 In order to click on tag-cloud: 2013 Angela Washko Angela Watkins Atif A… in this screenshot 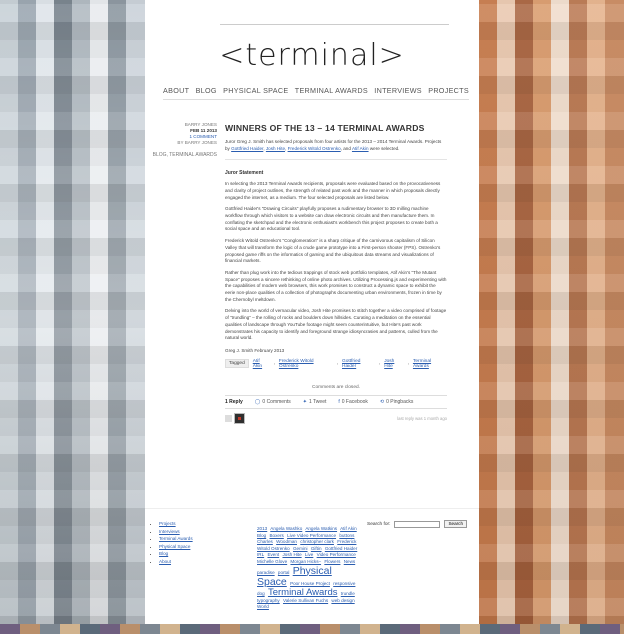, I will do `click(309, 568)`.